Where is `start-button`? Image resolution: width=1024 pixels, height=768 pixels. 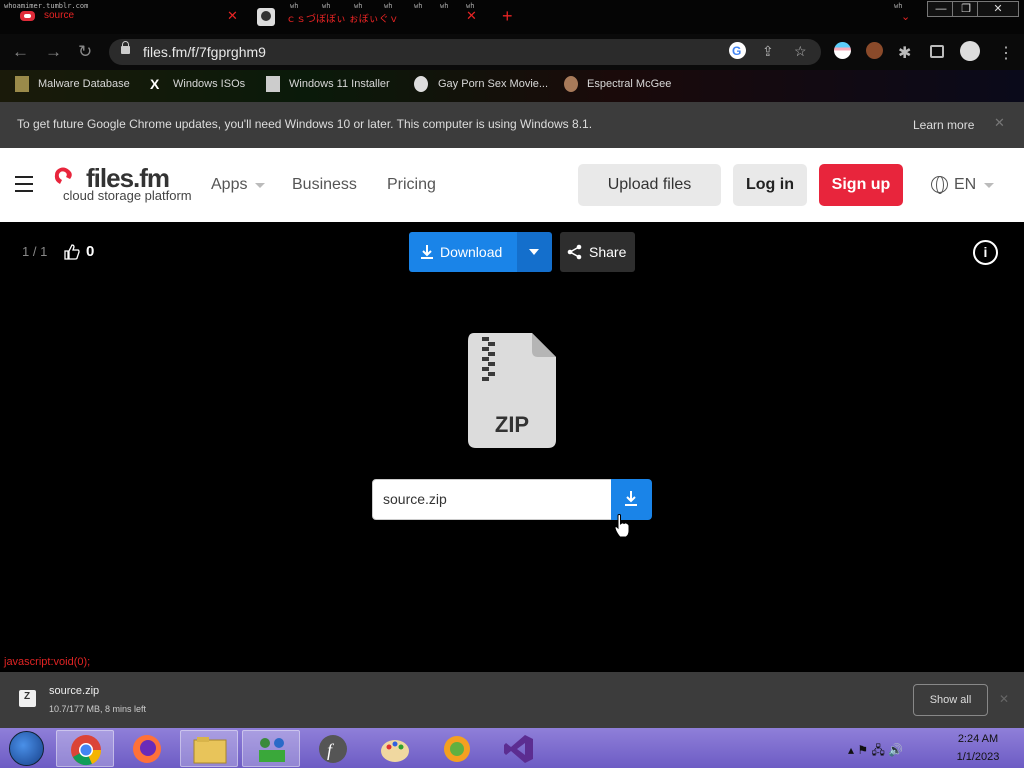
start-button is located at coordinates (26, 748).